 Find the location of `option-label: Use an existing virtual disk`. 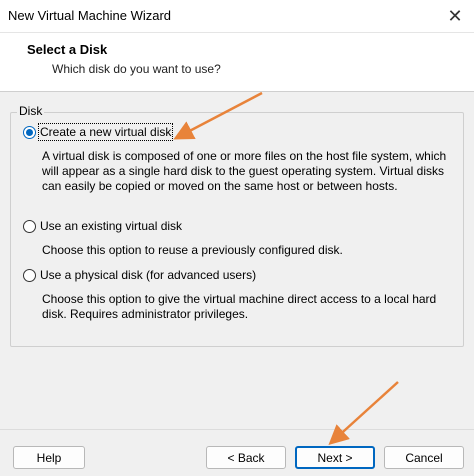

option-label: Use an existing virtual disk is located at coordinates (111, 226).